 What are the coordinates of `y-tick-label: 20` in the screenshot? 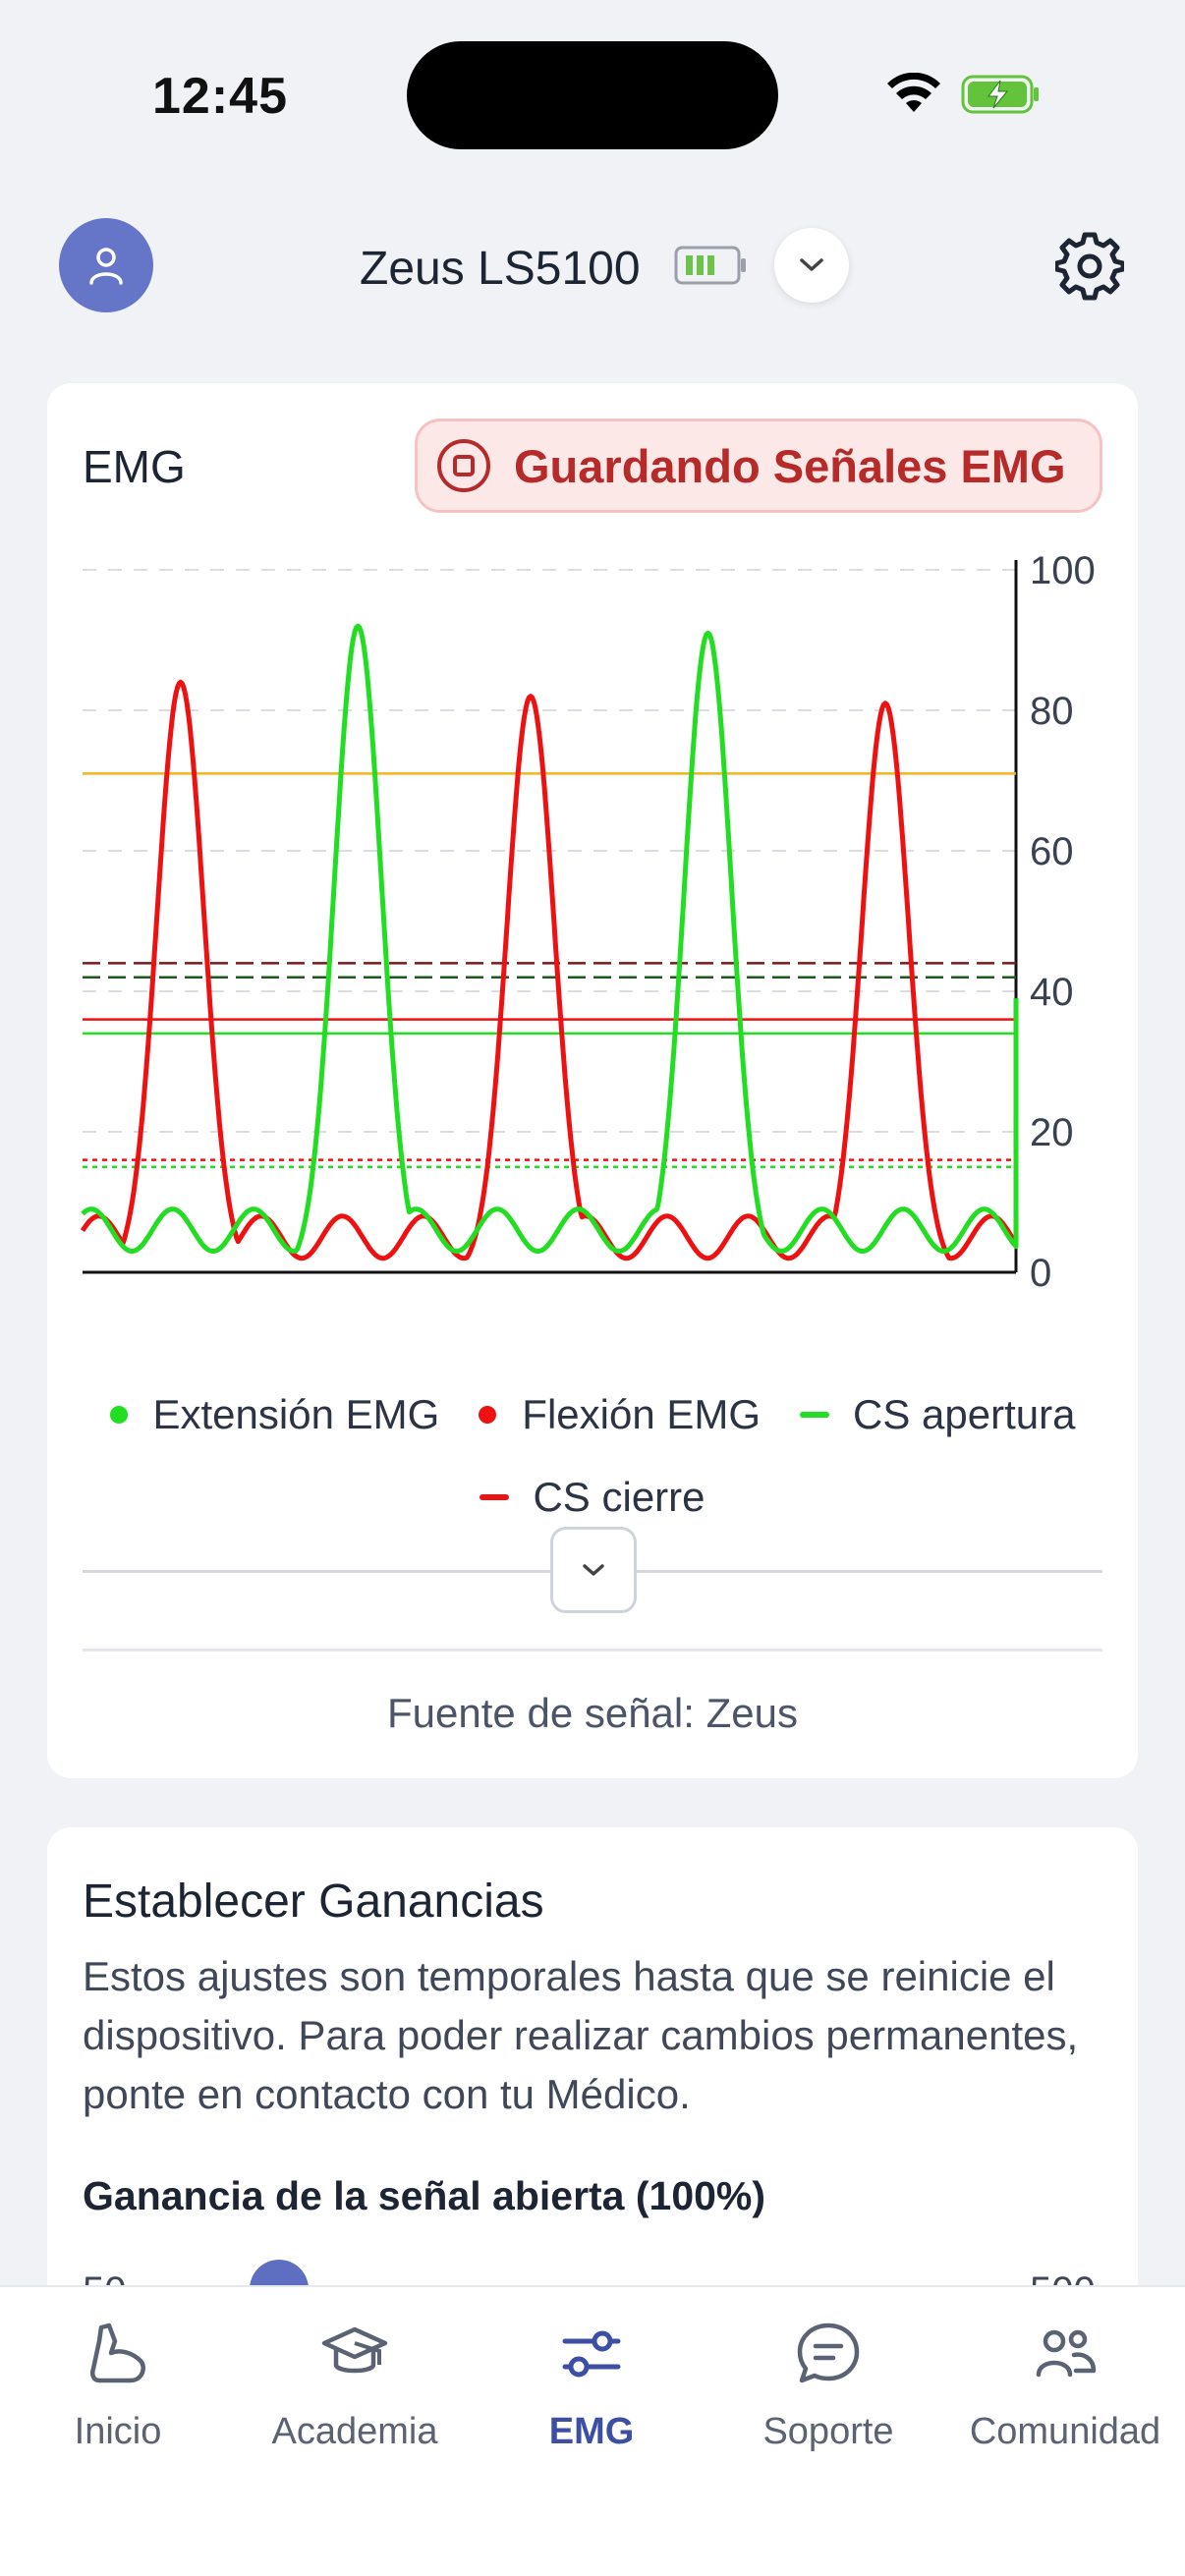 It's located at (1052, 1132).